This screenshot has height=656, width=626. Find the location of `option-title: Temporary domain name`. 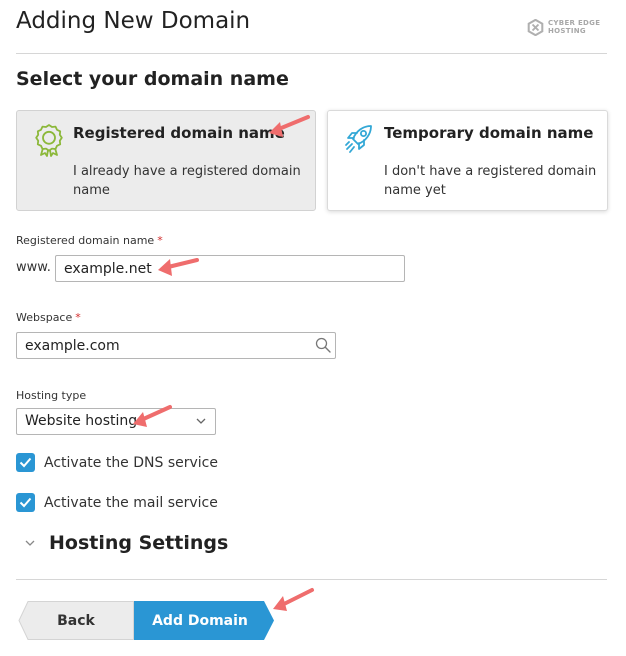

option-title: Temporary domain name is located at coordinates (489, 133).